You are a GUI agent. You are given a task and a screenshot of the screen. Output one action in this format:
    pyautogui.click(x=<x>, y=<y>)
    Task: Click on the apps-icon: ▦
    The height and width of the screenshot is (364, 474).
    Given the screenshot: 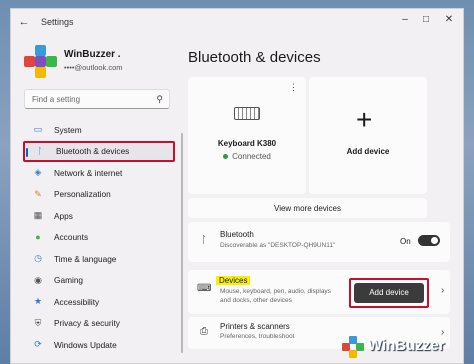 What is the action you would take?
    pyautogui.click(x=38, y=215)
    